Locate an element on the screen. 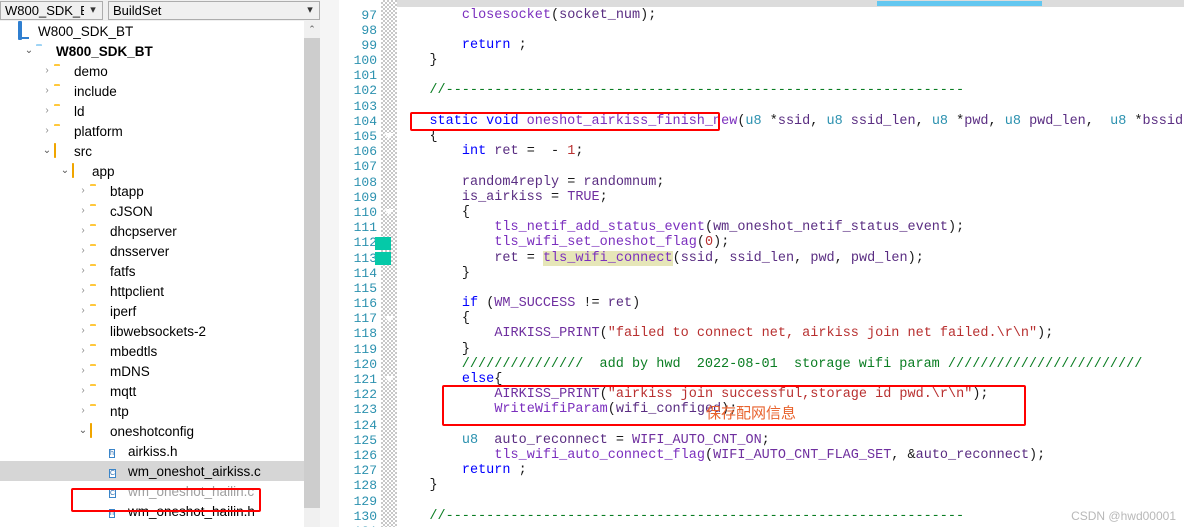  folder-open-icon is located at coordinates (98, 431).